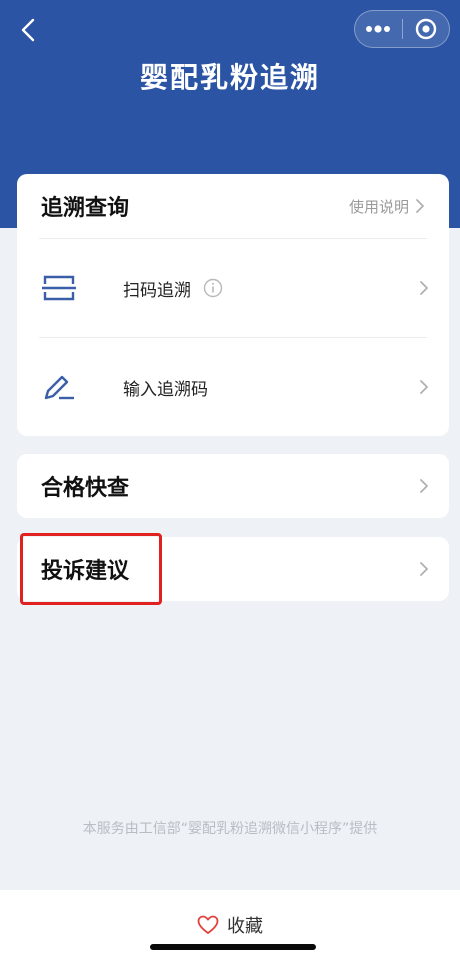 The width and height of the screenshot is (460, 960). Describe the element at coordinates (59, 288) in the screenshot. I see `scan-icon` at that location.